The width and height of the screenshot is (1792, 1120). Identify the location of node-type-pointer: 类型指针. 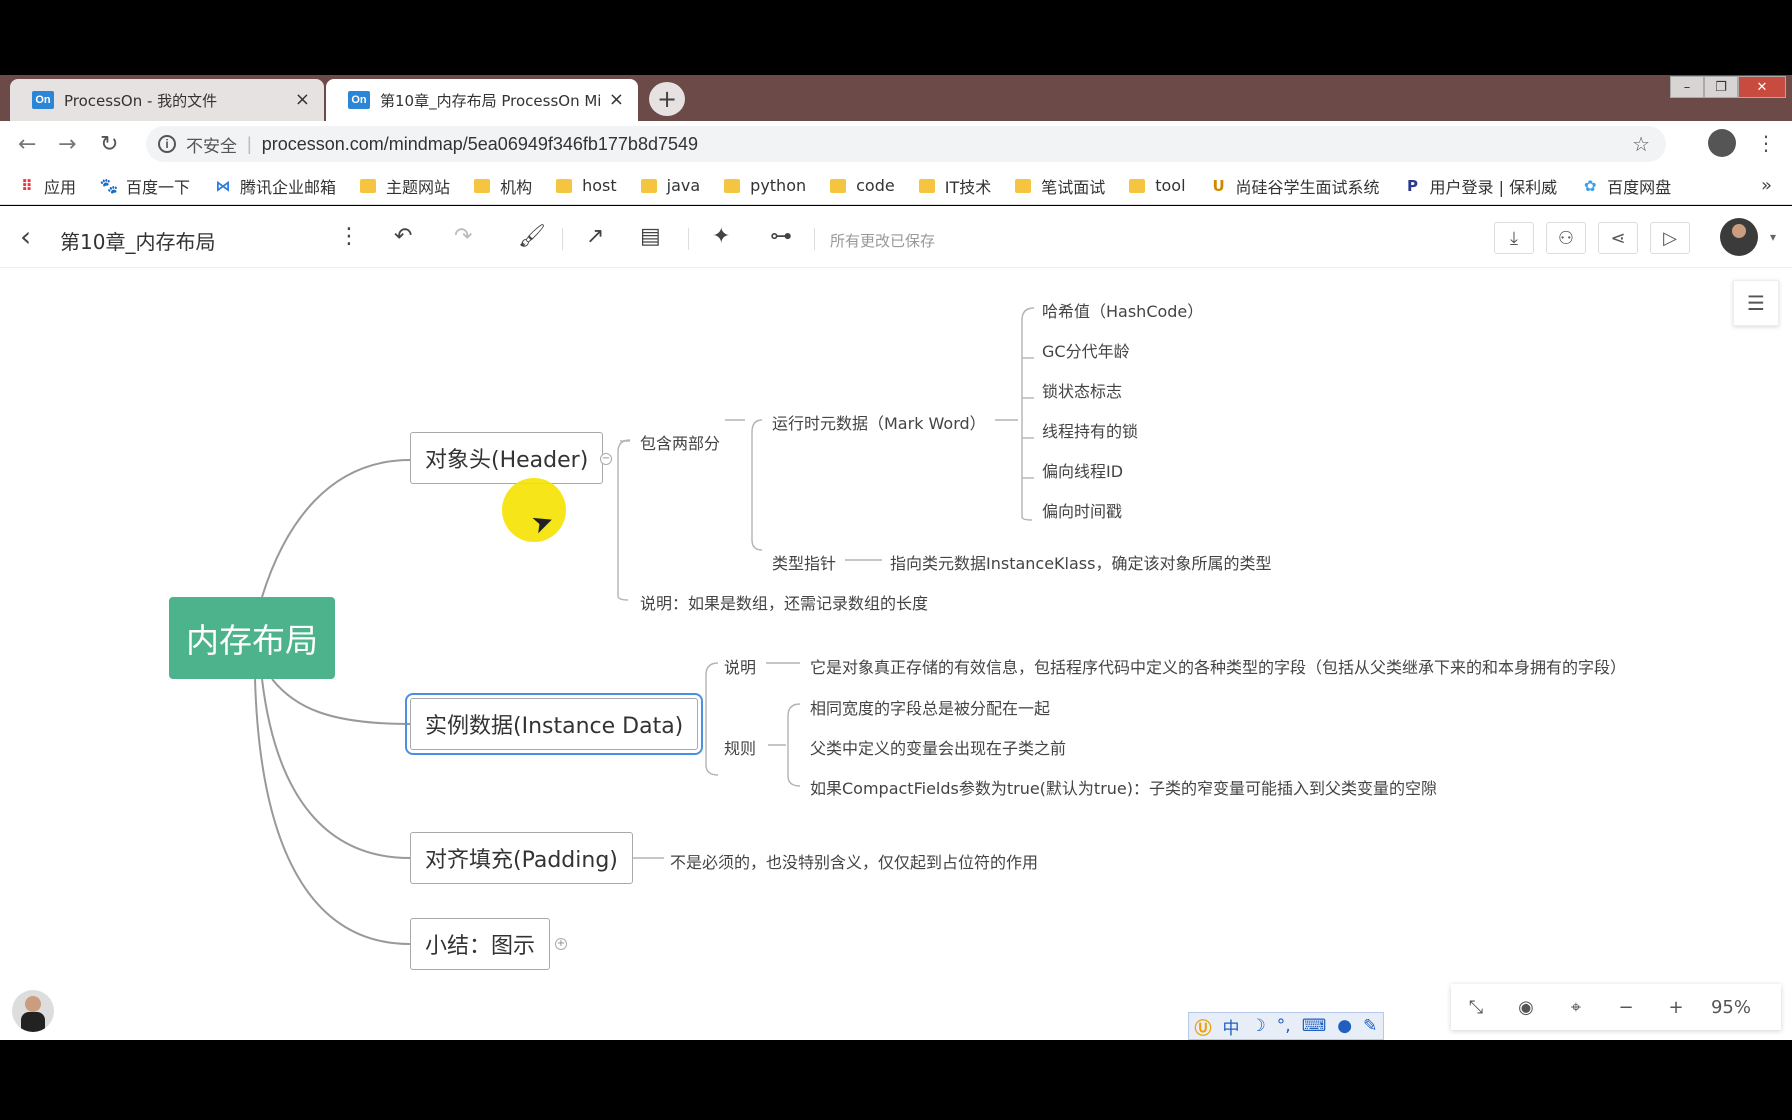
(804, 562).